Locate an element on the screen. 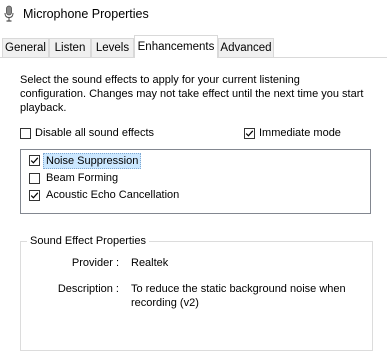 This screenshot has width=387, height=351. title-bar: Microphone Properties is located at coordinates (193, 15).